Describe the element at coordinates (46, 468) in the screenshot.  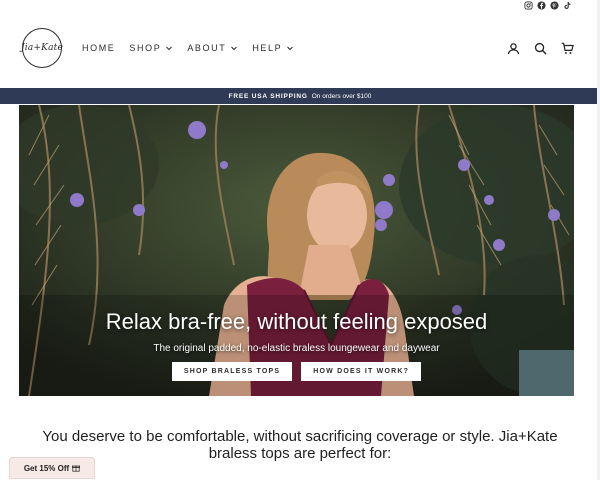
I see `discount-label: Get 15% Off` at that location.